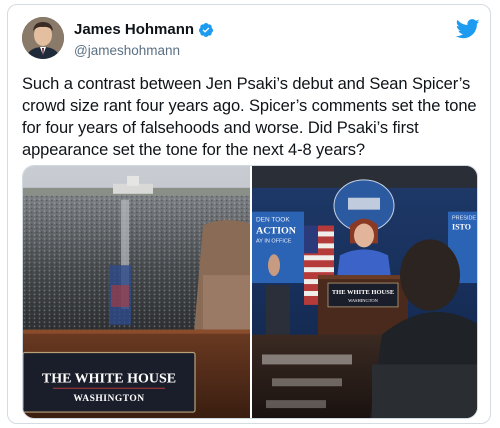  I want to click on right-banner-line2: ACTION, so click(276, 230).